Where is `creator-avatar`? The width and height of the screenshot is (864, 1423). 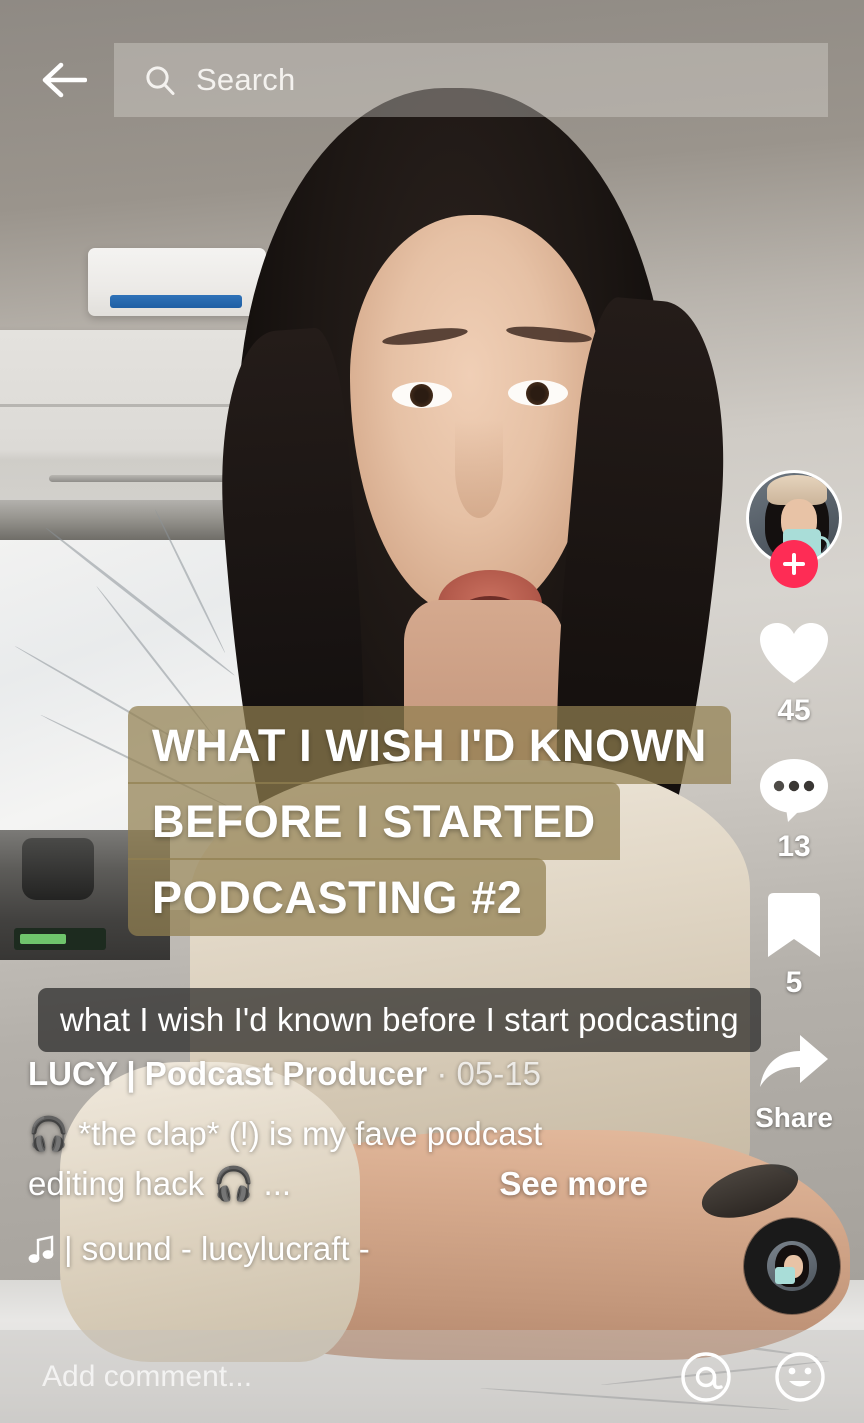
creator-avatar is located at coordinates (794, 529).